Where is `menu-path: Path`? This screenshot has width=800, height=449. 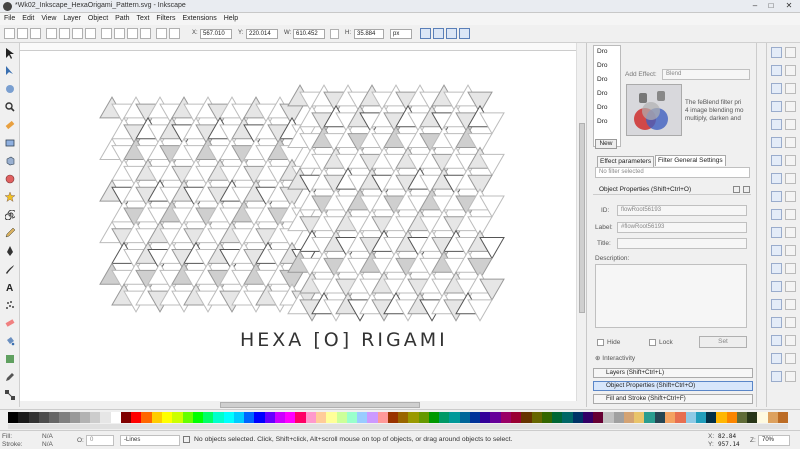 menu-path: Path is located at coordinates (121, 17).